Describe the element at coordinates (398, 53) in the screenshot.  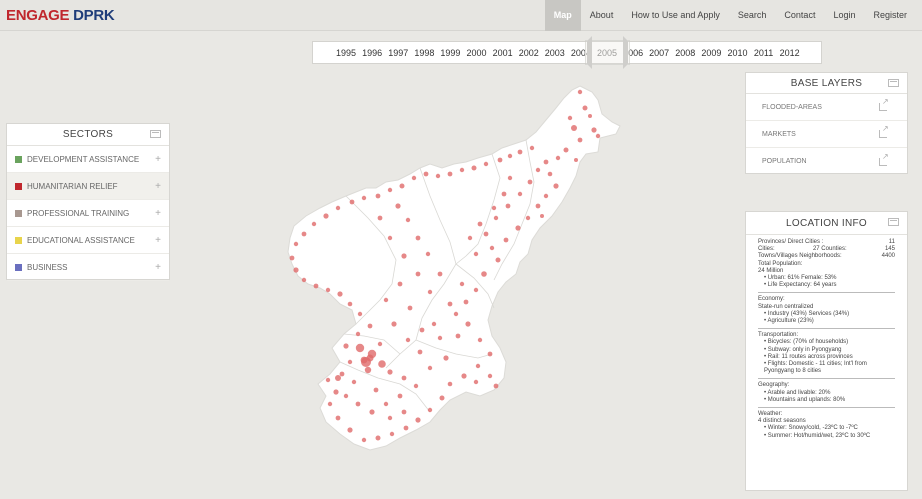
I see `year-1997: 1997` at that location.